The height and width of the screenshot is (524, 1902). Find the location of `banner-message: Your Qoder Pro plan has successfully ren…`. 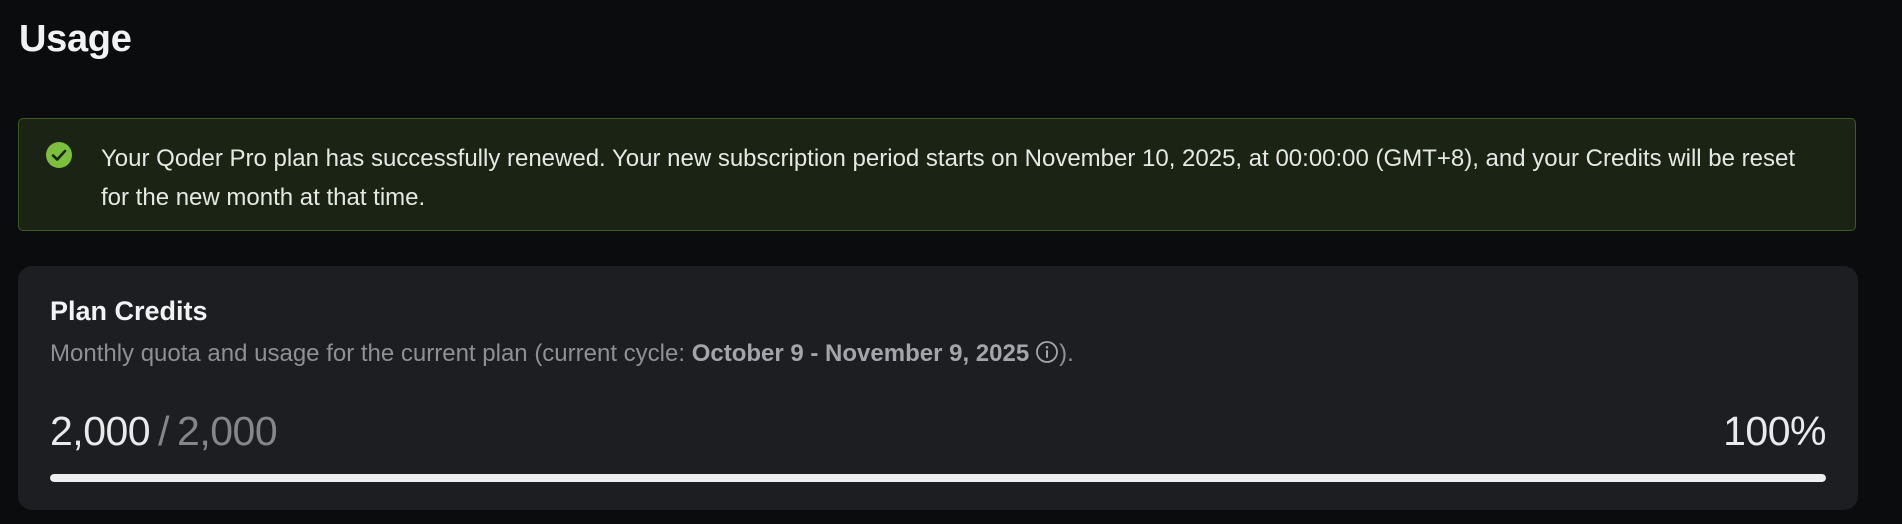

banner-message: Your Qoder Pro plan has successfully ren… is located at coordinates (948, 178).